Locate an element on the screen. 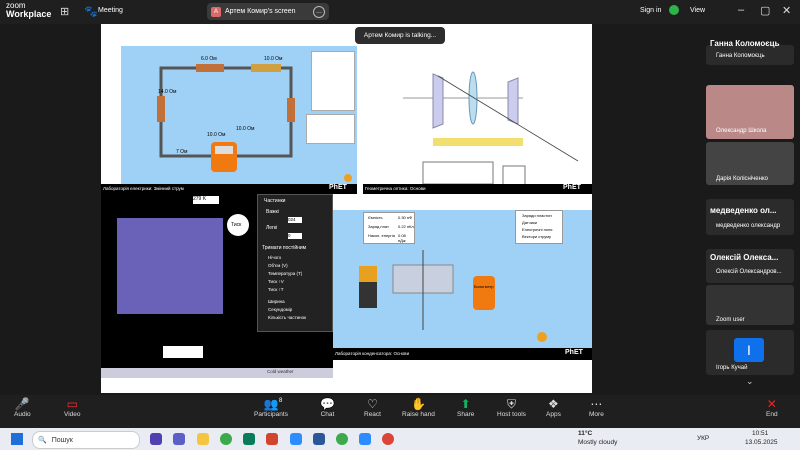  react-button: ♡ React is located at coordinates (372, 407).